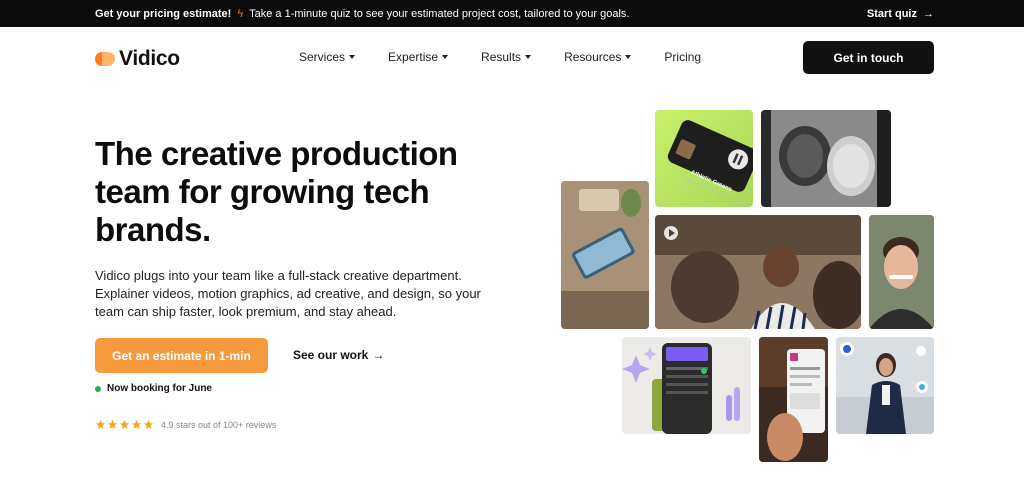 This screenshot has width=1024, height=488. Describe the element at coordinates (413, 57) in the screenshot. I see `nav-item-label: Expertise` at that location.